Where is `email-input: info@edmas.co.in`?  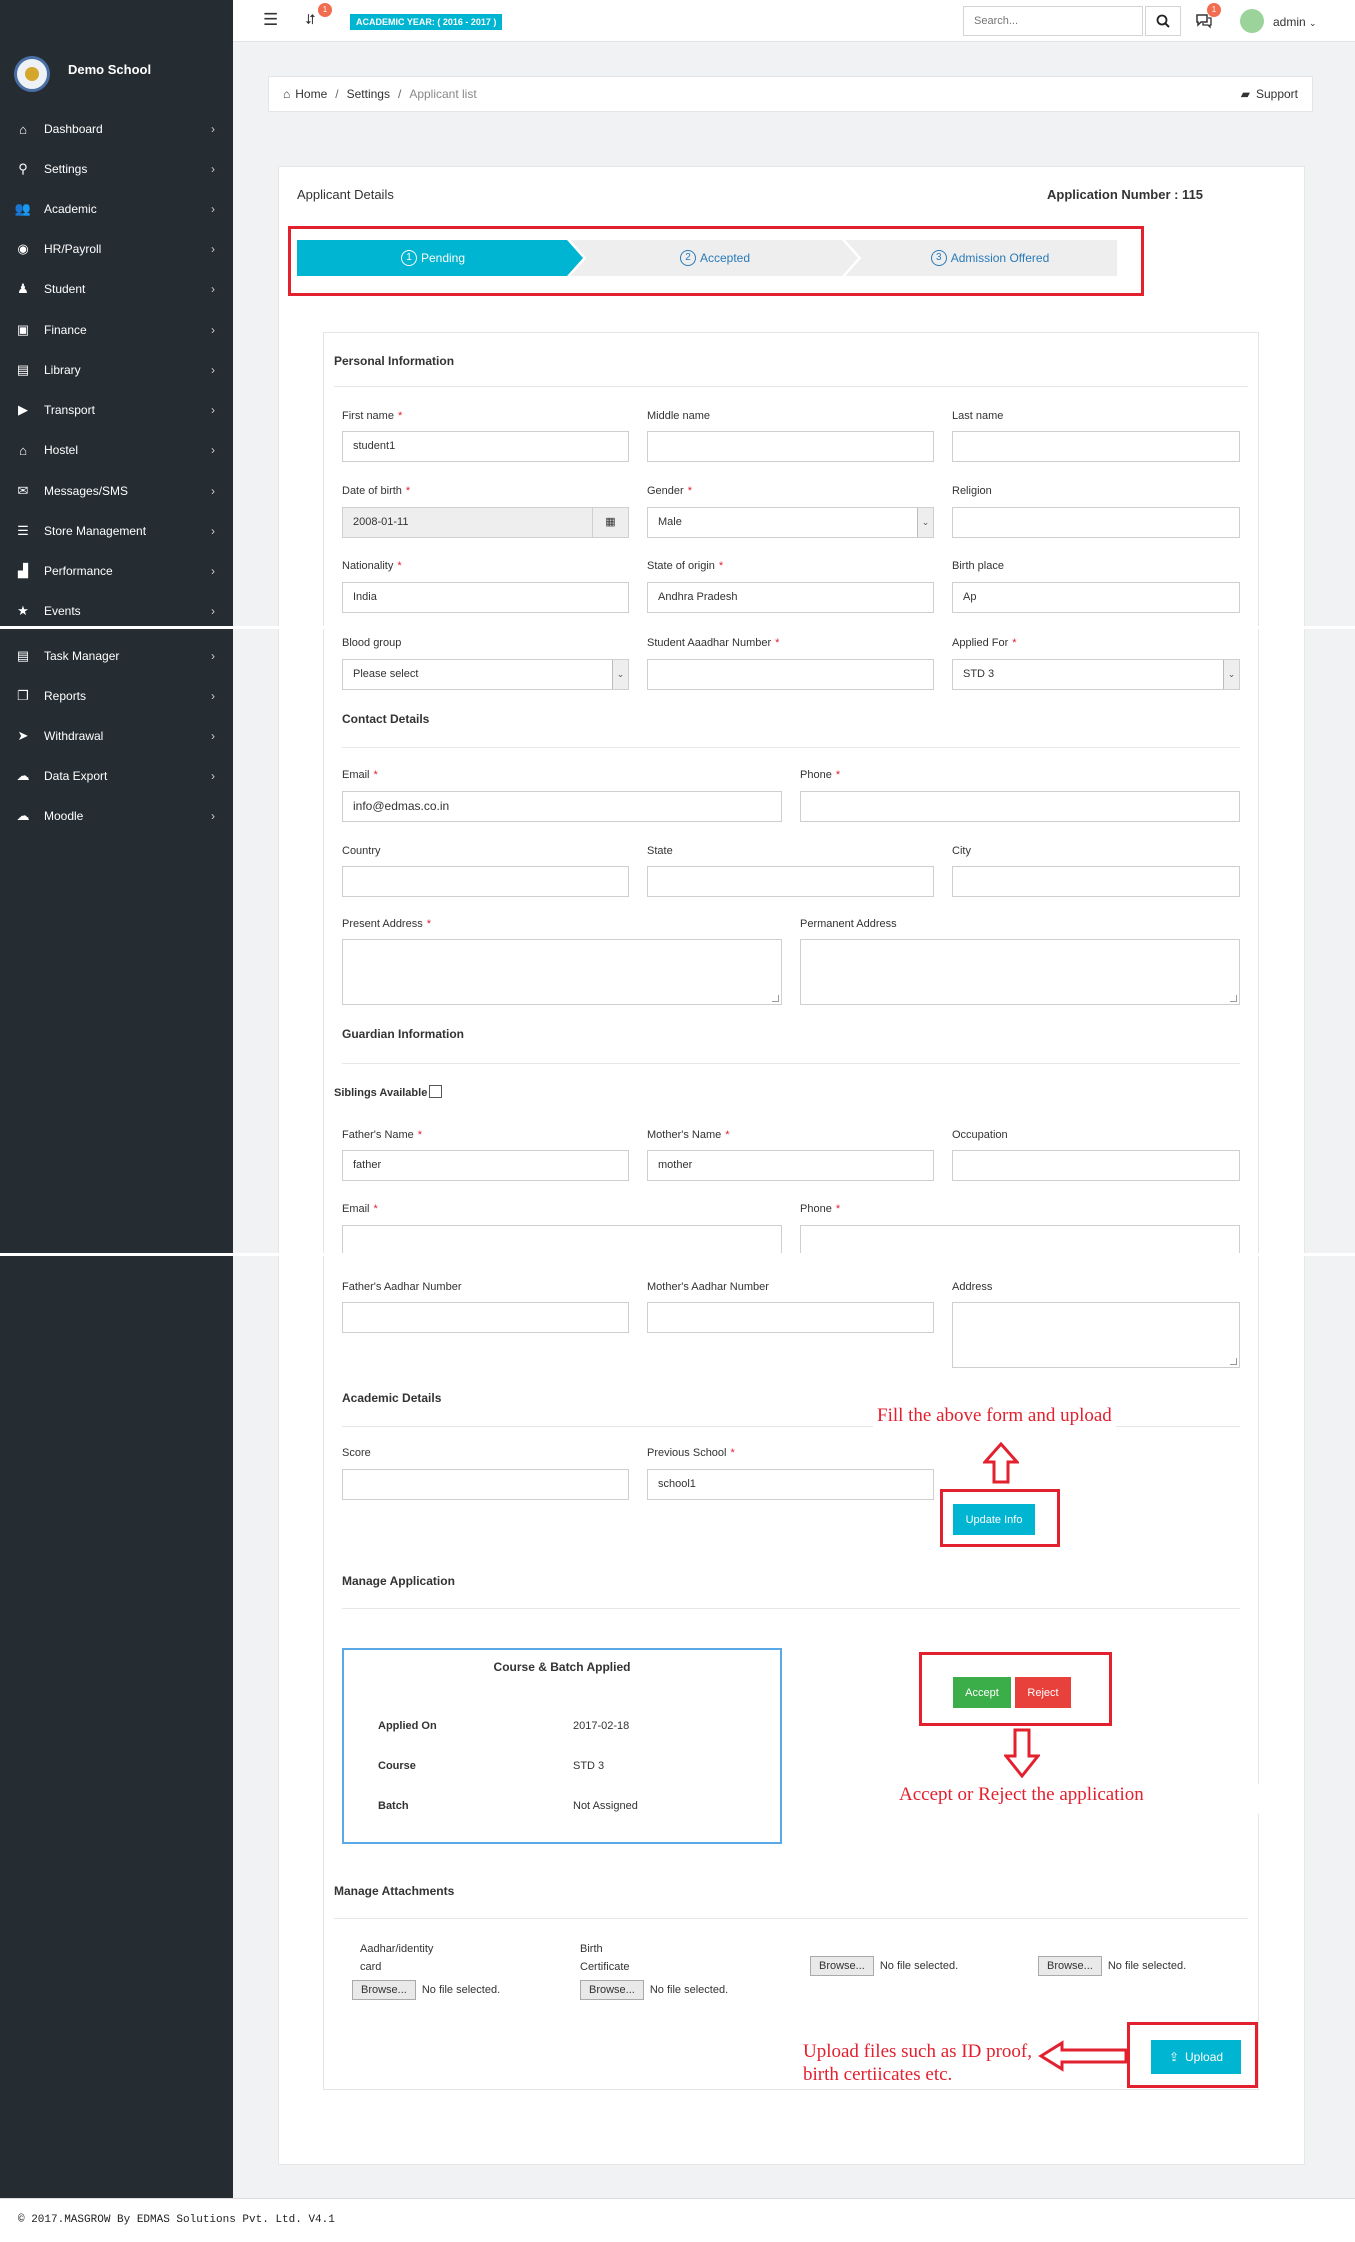
email-input: info@edmas.co.in is located at coordinates (562, 806).